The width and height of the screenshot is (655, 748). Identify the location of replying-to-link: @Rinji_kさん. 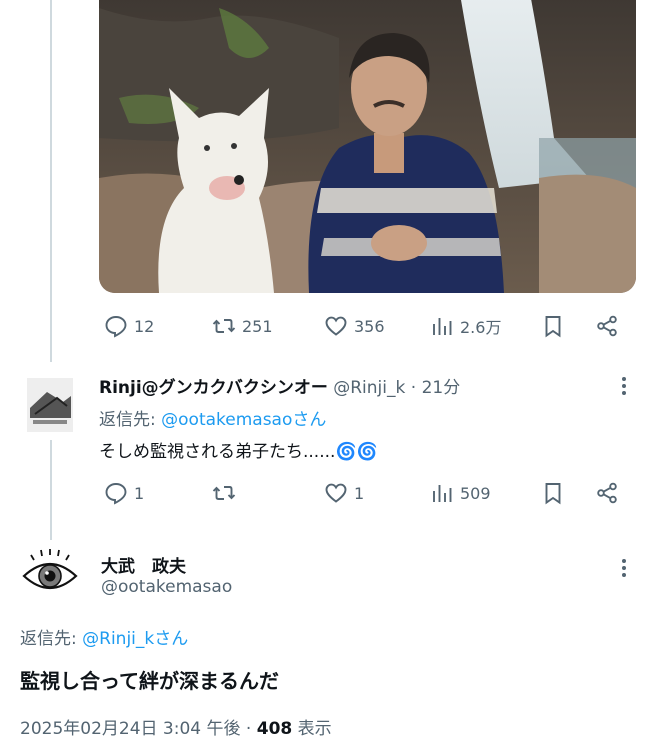
(135, 639).